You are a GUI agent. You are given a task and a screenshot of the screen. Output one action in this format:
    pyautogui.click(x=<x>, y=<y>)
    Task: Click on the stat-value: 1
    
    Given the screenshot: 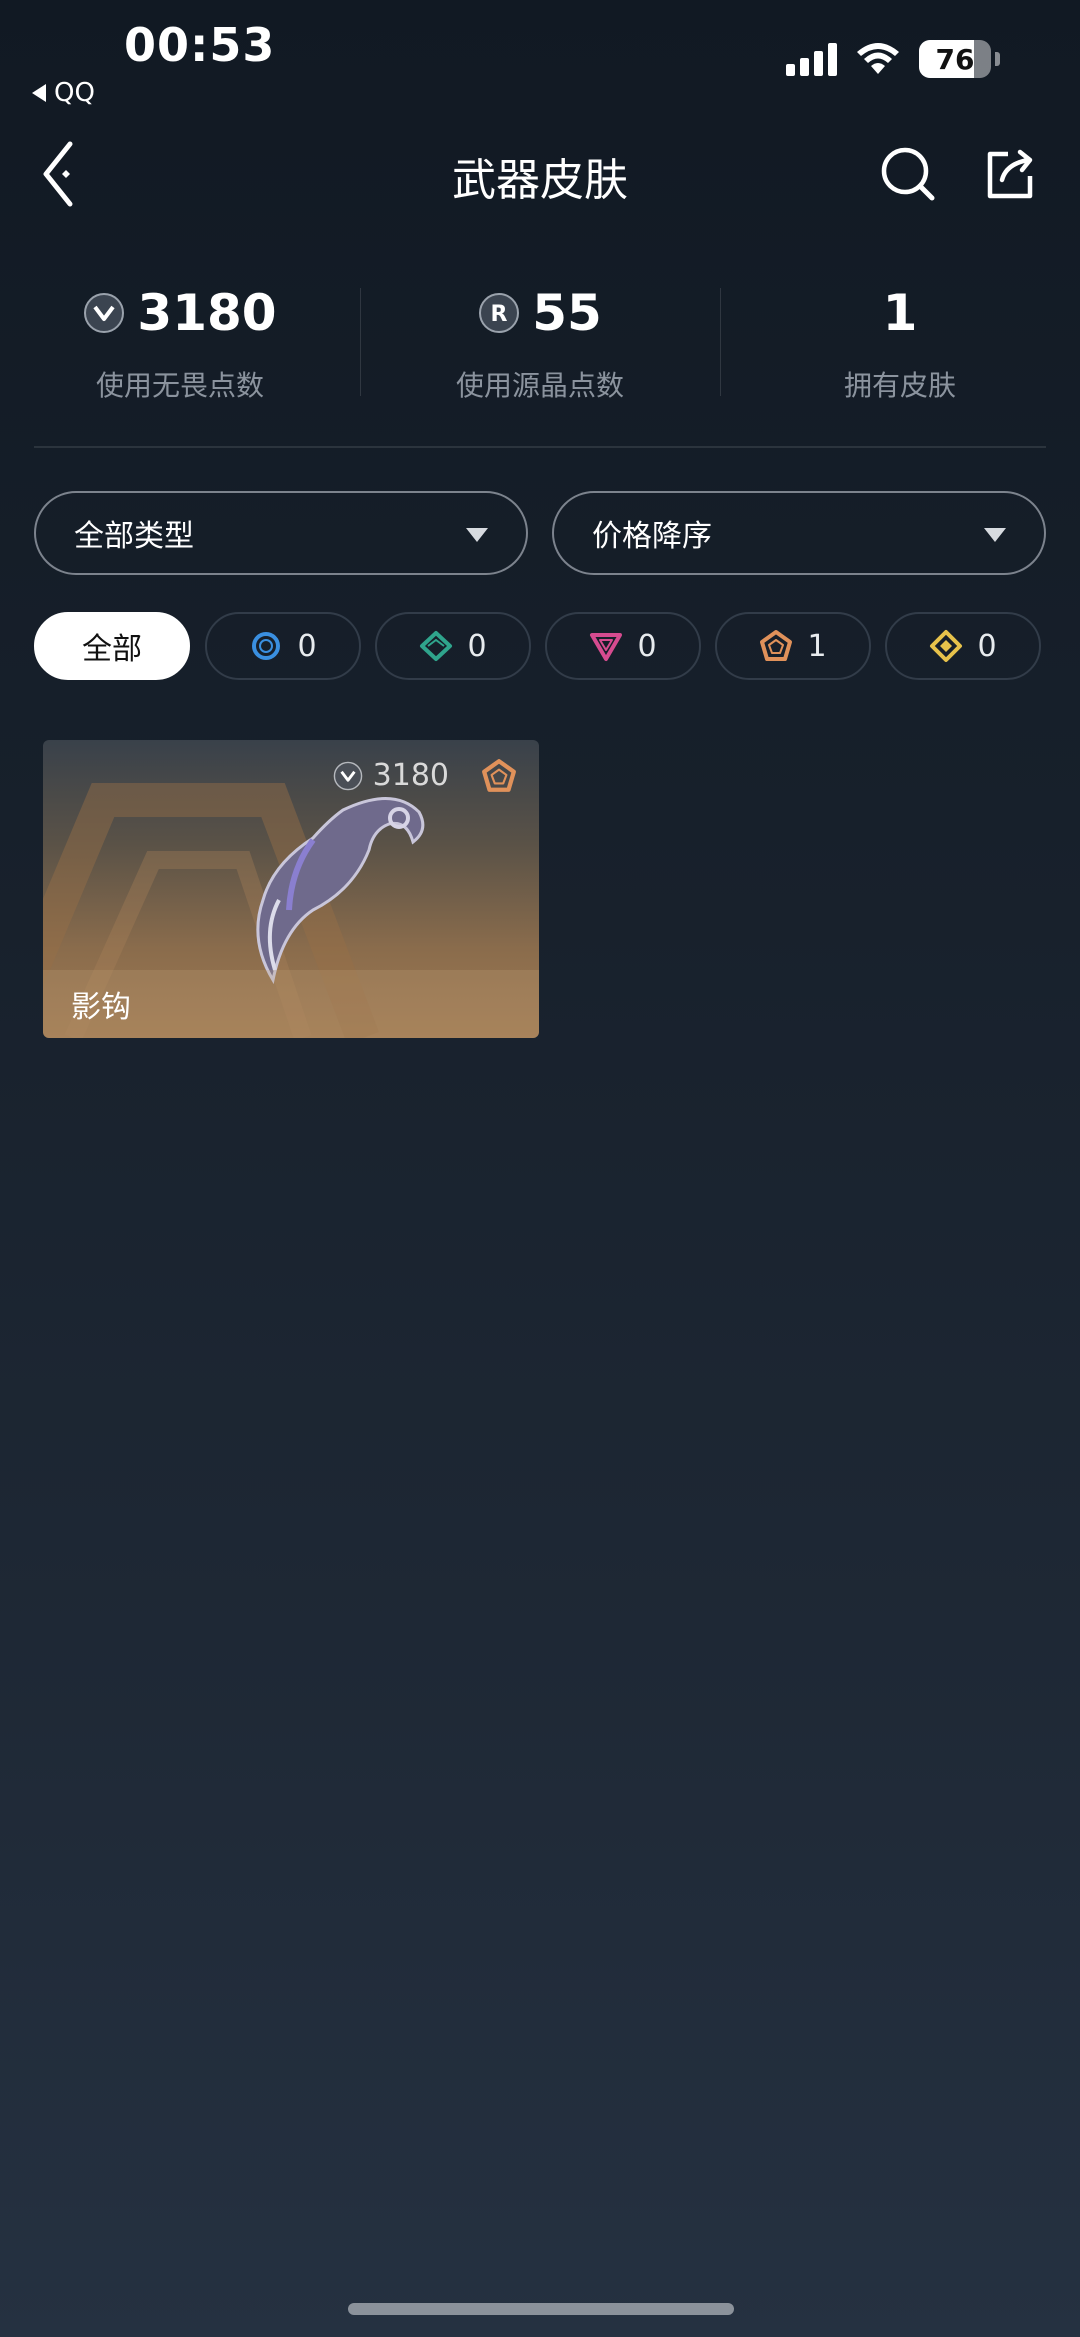 What is the action you would take?
    pyautogui.click(x=900, y=313)
    